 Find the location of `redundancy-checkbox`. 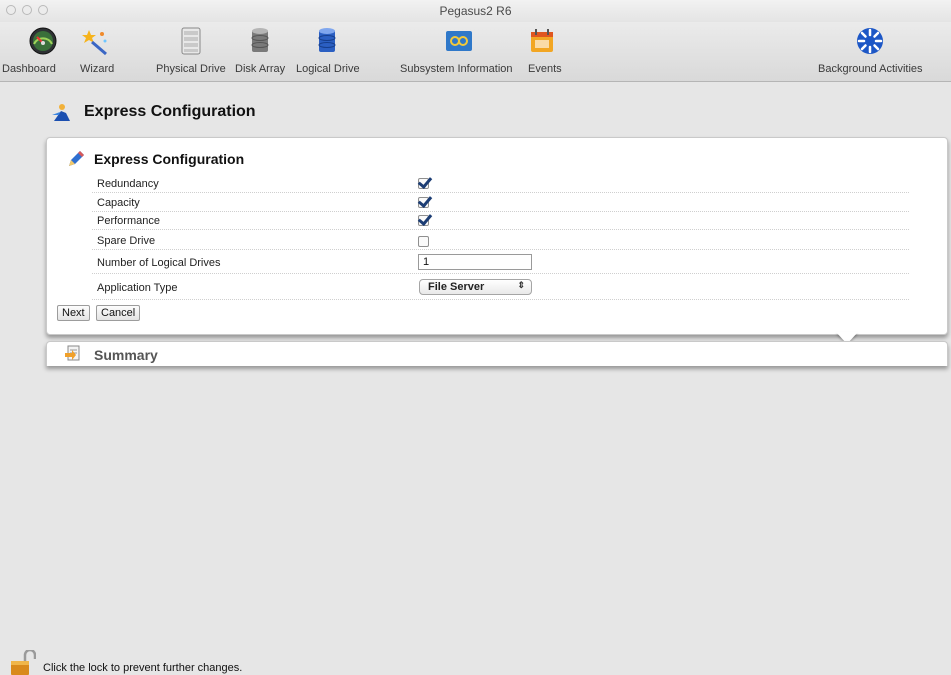

redundancy-checkbox is located at coordinates (423, 183).